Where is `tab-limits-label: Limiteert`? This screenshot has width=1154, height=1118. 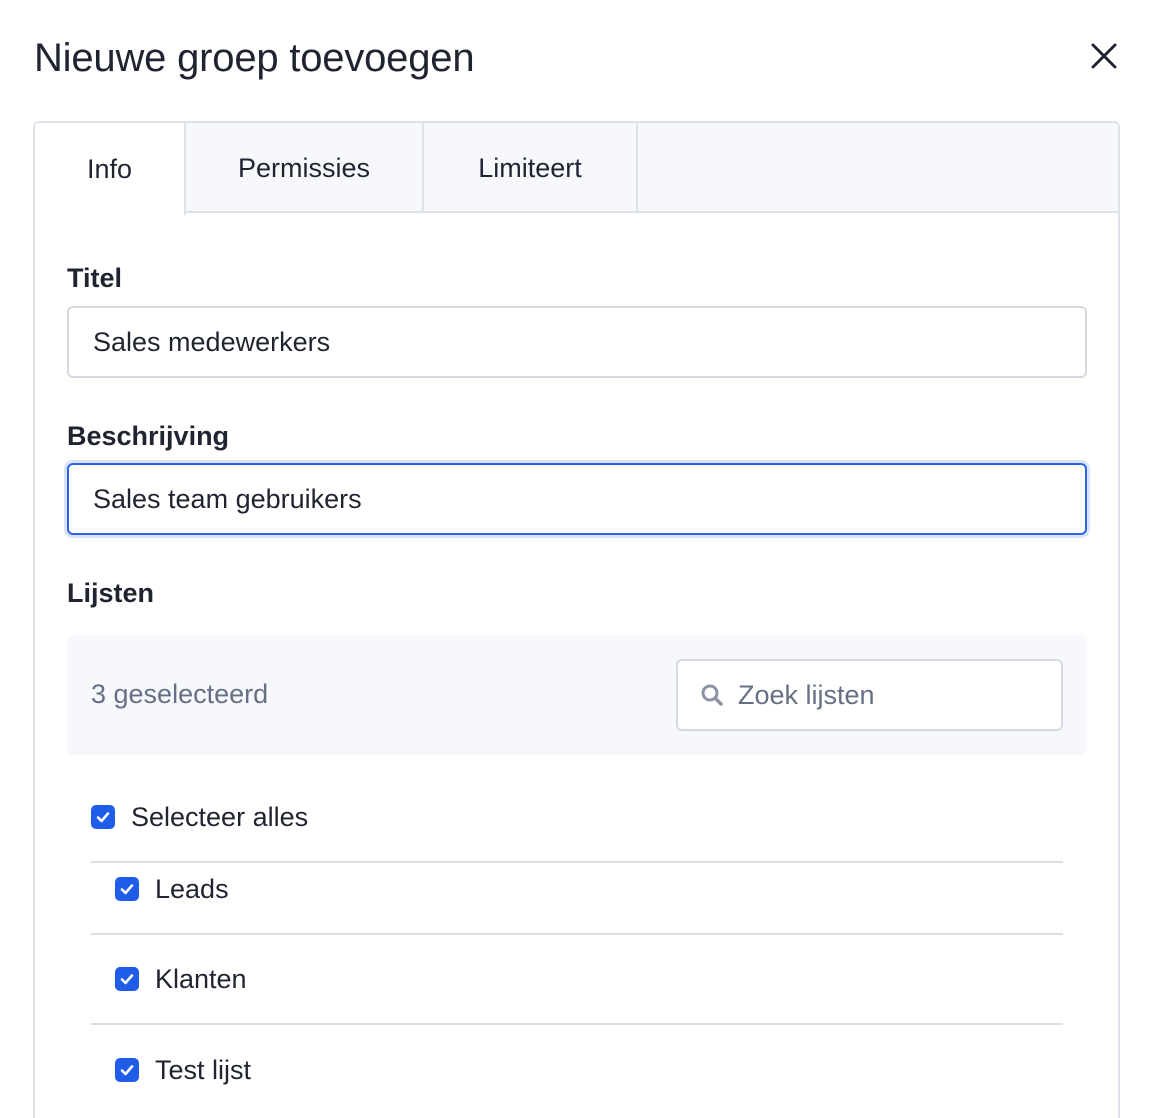
tab-limits-label: Limiteert is located at coordinates (530, 167).